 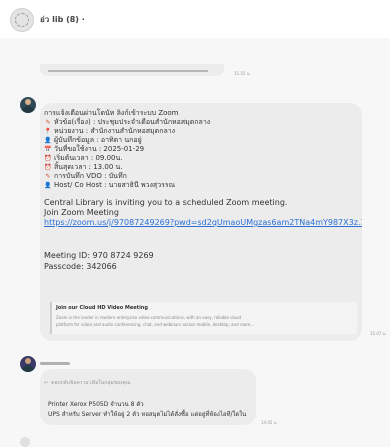 What do you see at coordinates (96, 404) in the screenshot?
I see `message-line: Printer Xerox P505D จำนวน 8 ตัว` at bounding box center [96, 404].